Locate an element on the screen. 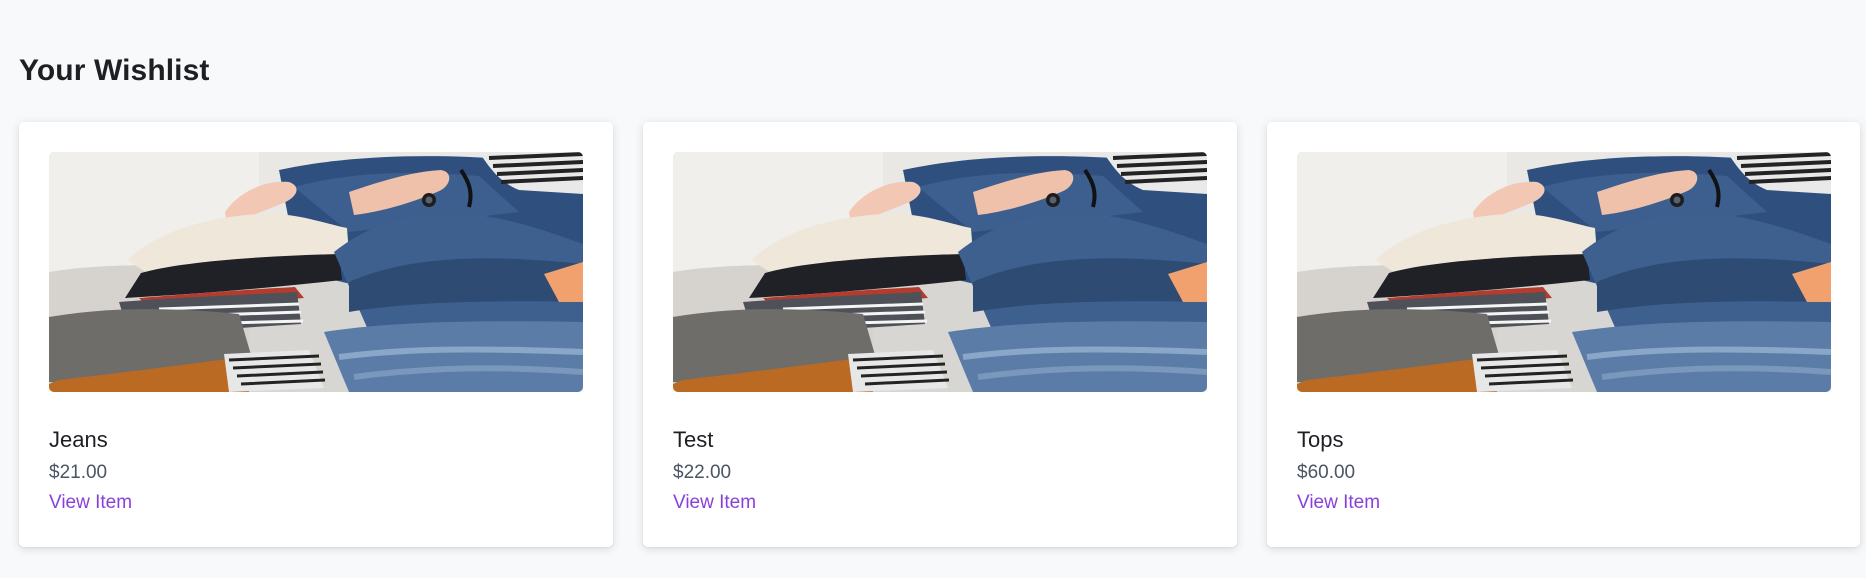 Image resolution: width=1866 pixels, height=578 pixels. page-title: Your Wishlist is located at coordinates (114, 70).